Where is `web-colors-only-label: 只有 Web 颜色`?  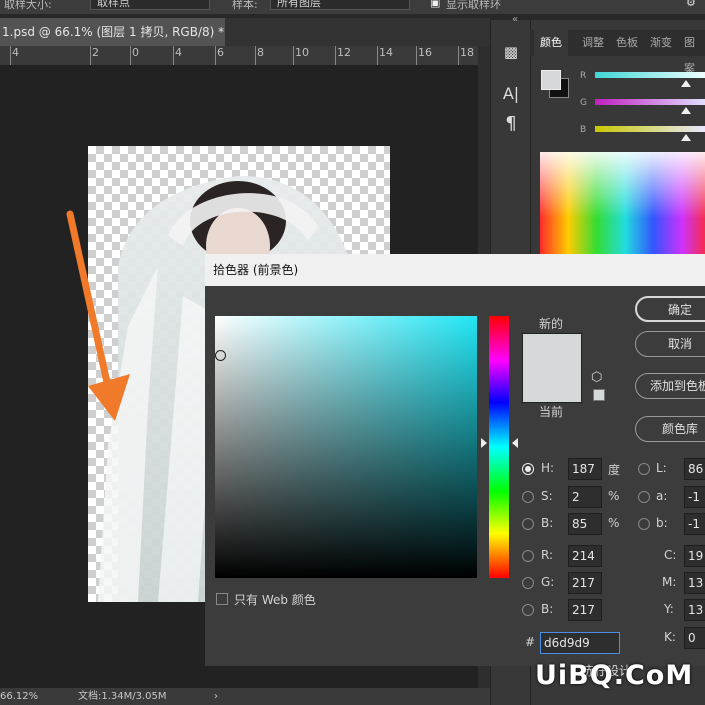 web-colors-only-label: 只有 Web 颜色 is located at coordinates (275, 600).